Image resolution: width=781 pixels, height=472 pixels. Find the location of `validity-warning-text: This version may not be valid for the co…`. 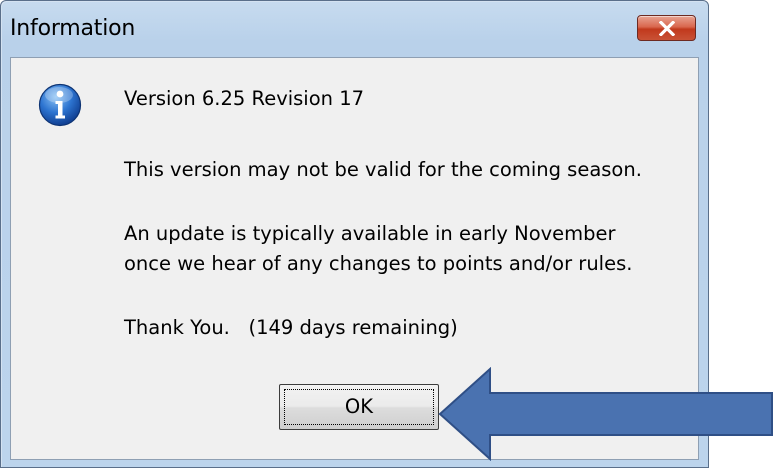

validity-warning-text: This version may not be valid for the co… is located at coordinates (383, 169).